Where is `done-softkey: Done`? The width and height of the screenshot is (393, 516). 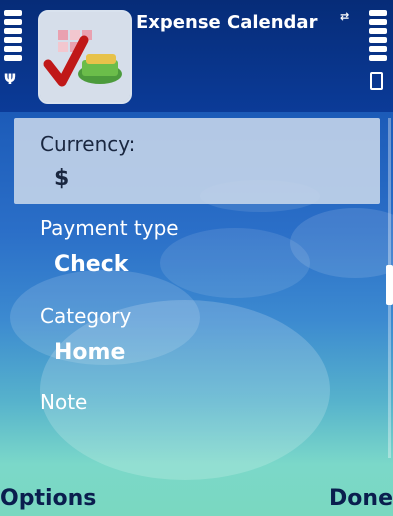 done-softkey: Done is located at coordinates (361, 498).